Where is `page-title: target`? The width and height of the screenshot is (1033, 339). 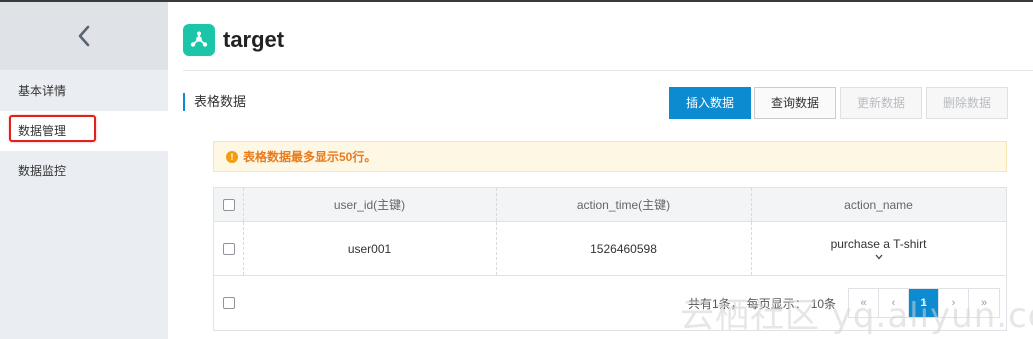
page-title: target is located at coordinates (254, 39).